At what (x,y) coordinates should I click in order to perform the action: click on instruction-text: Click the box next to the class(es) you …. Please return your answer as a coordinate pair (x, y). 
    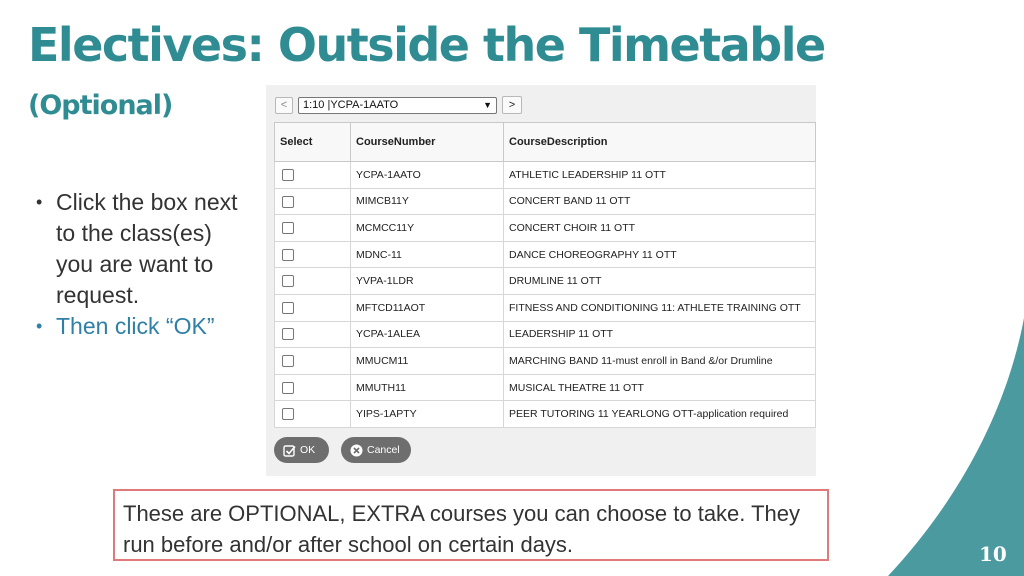
    Looking at the image, I should click on (147, 248).